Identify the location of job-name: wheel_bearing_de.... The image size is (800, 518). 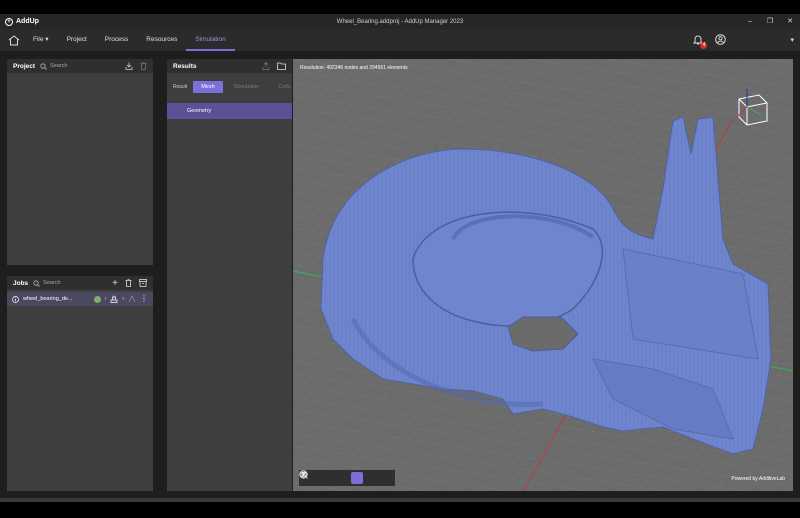
(48, 299).